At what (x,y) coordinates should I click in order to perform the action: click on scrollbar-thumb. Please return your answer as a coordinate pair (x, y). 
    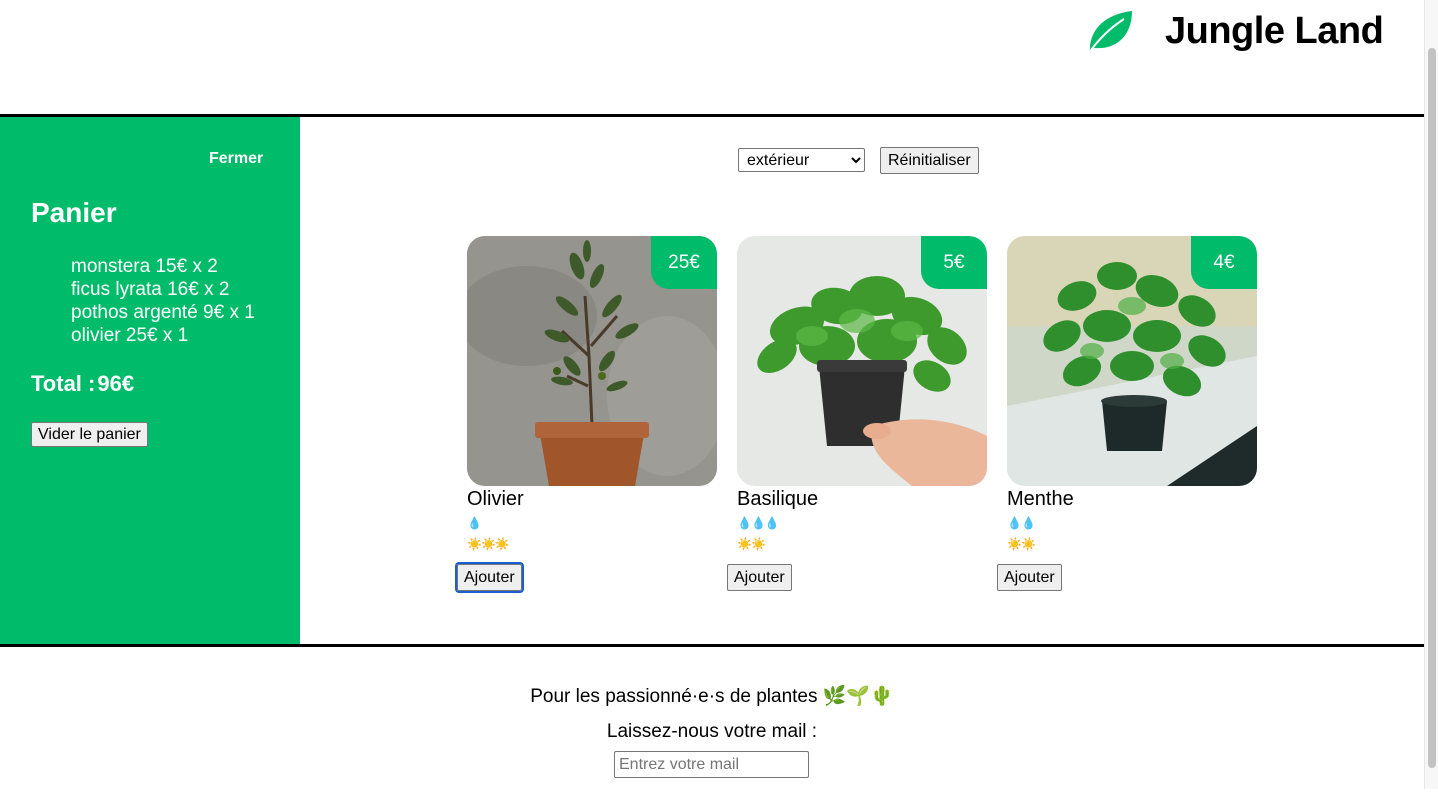
    Looking at the image, I should click on (1432, 408).